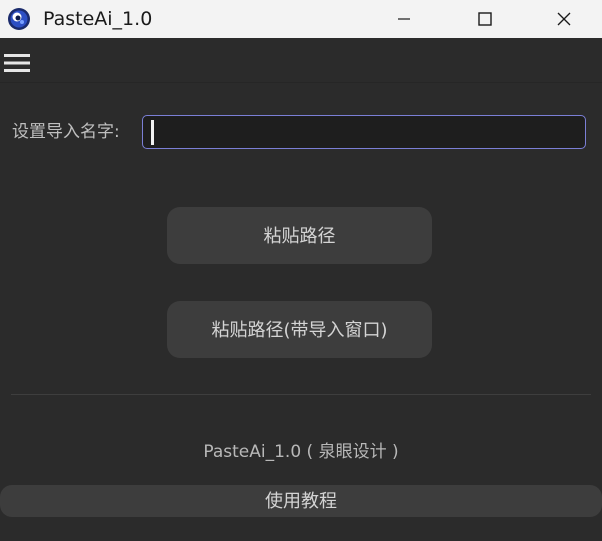 The width and height of the screenshot is (602, 541). I want to click on minimize-button, so click(404, 19).